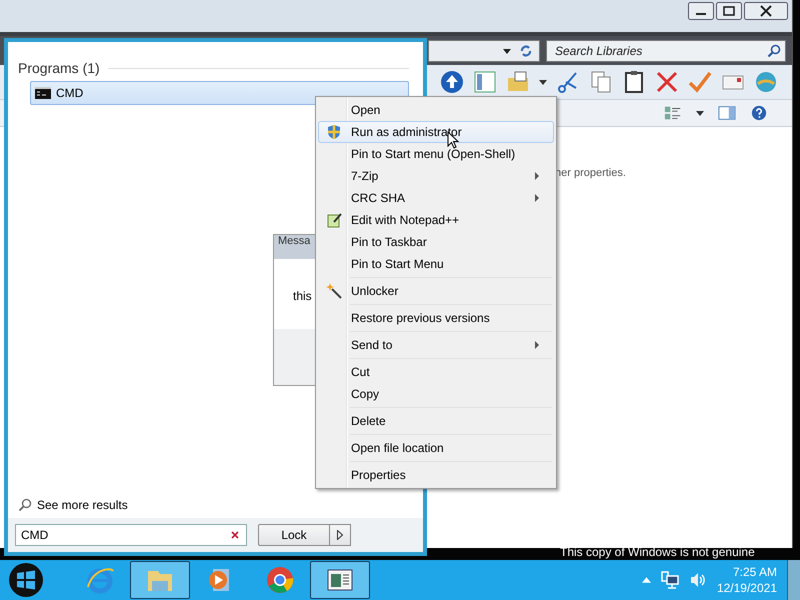  Describe the element at coordinates (436, 198) in the screenshot. I see `menu-item: CRC SHA` at that location.